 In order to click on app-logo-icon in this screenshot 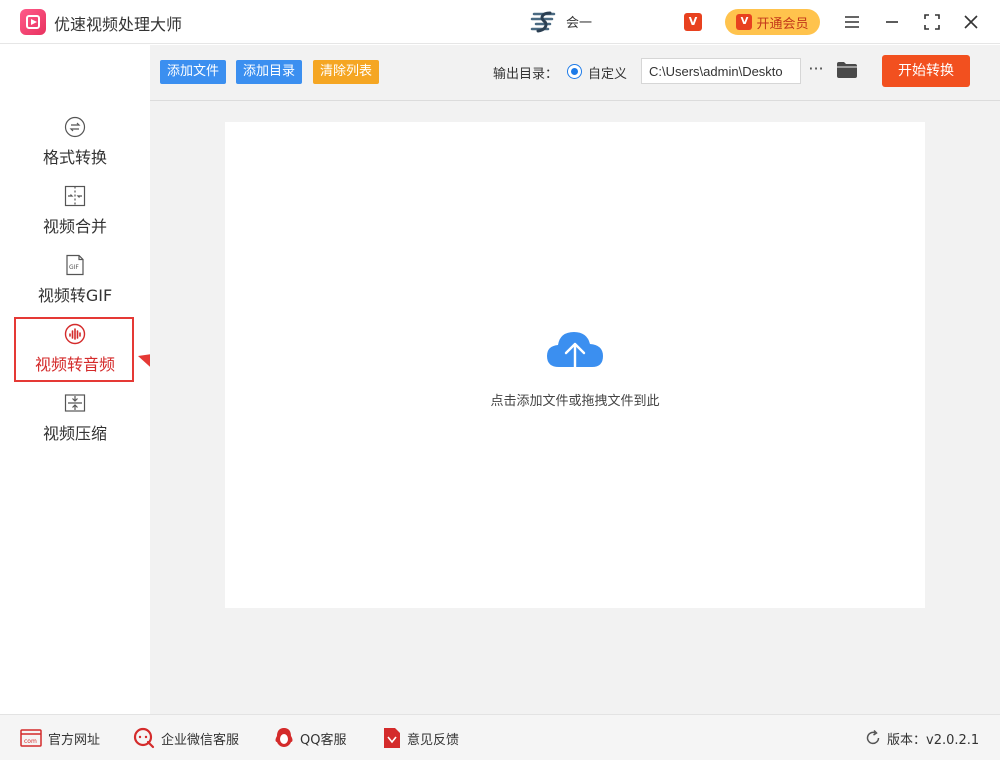, I will do `click(33, 22)`.